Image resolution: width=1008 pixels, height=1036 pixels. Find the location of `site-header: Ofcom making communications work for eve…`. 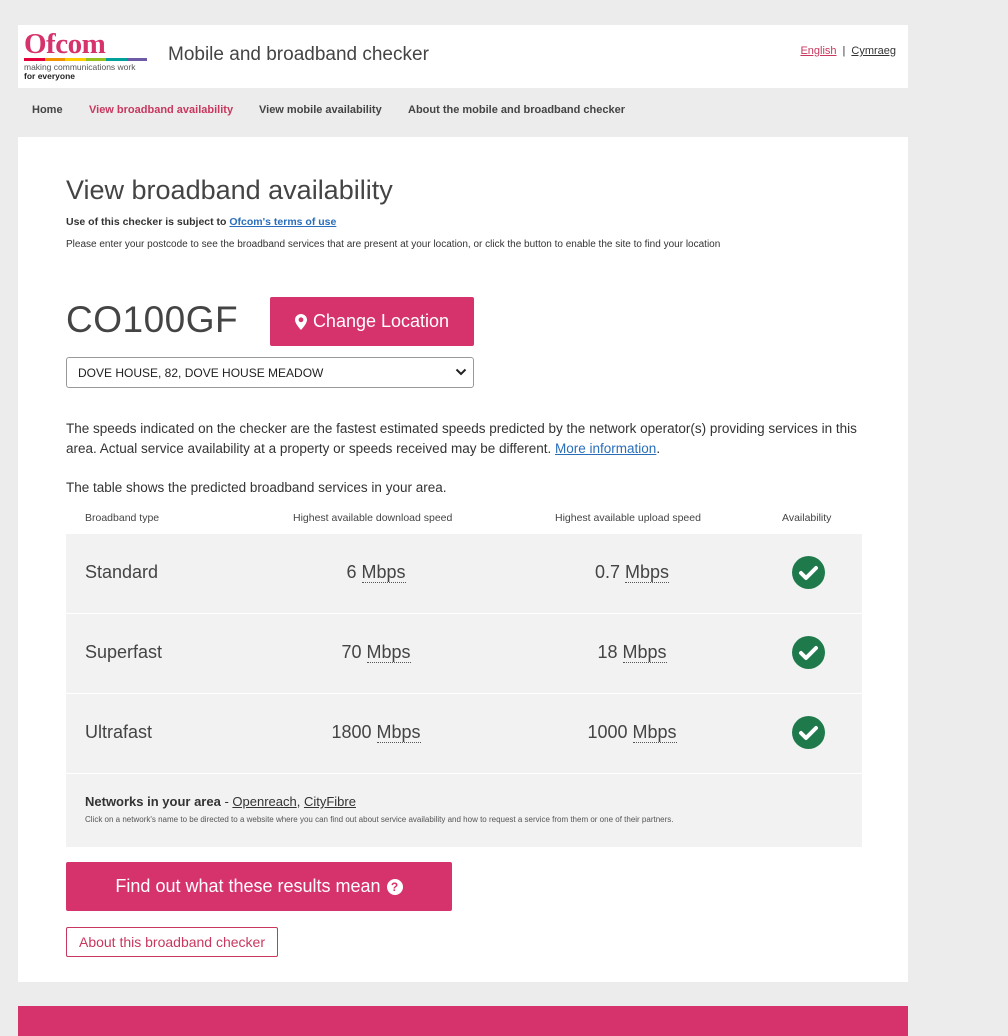

site-header: Ofcom making communications work for eve… is located at coordinates (463, 56).